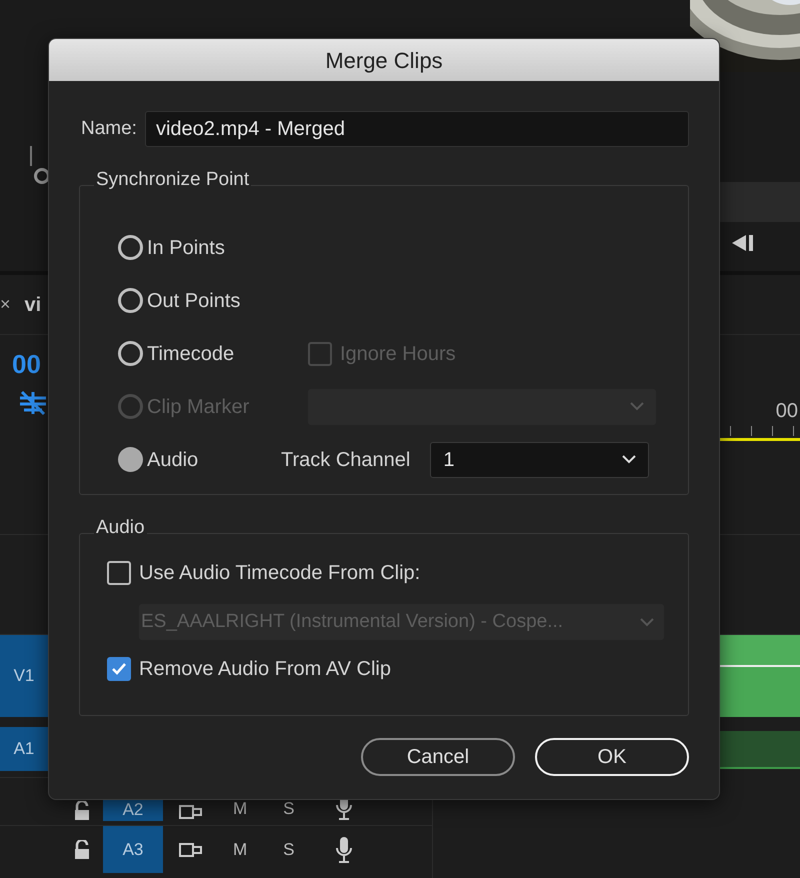 The image size is (800, 878). I want to click on select-label: Track Channel, so click(345, 460).